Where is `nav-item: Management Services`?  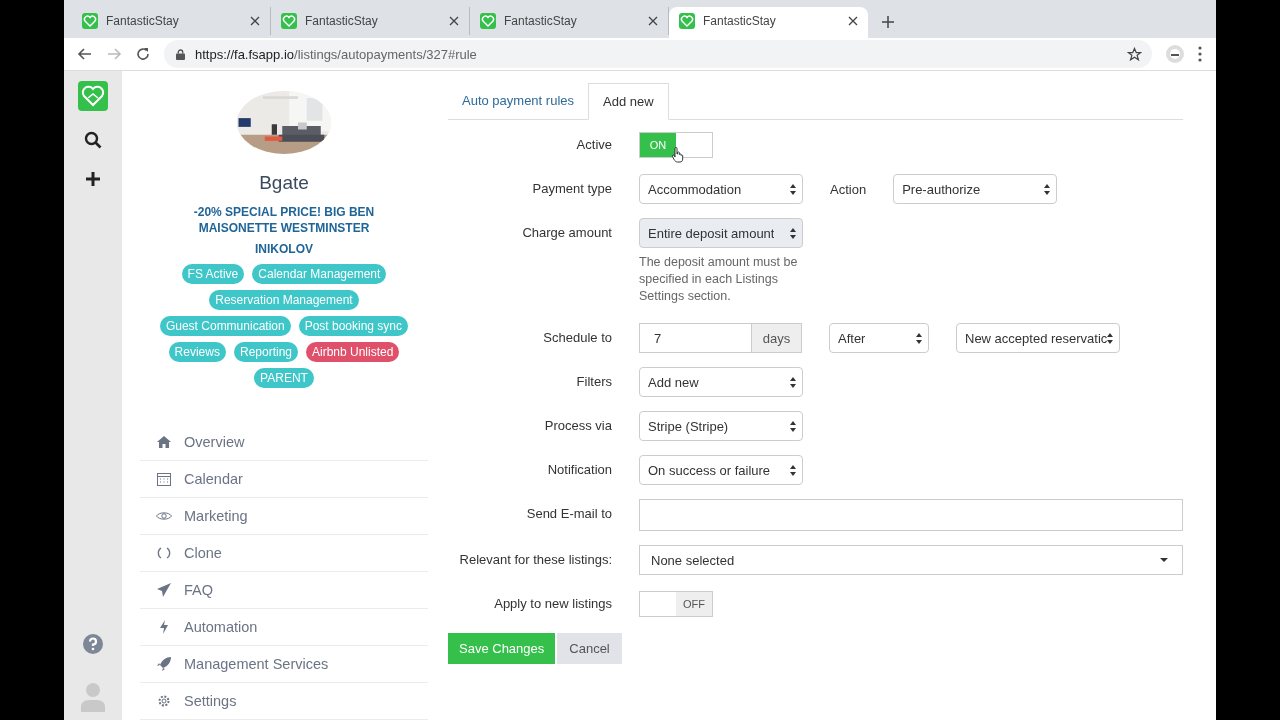
nav-item: Management Services is located at coordinates (284, 664).